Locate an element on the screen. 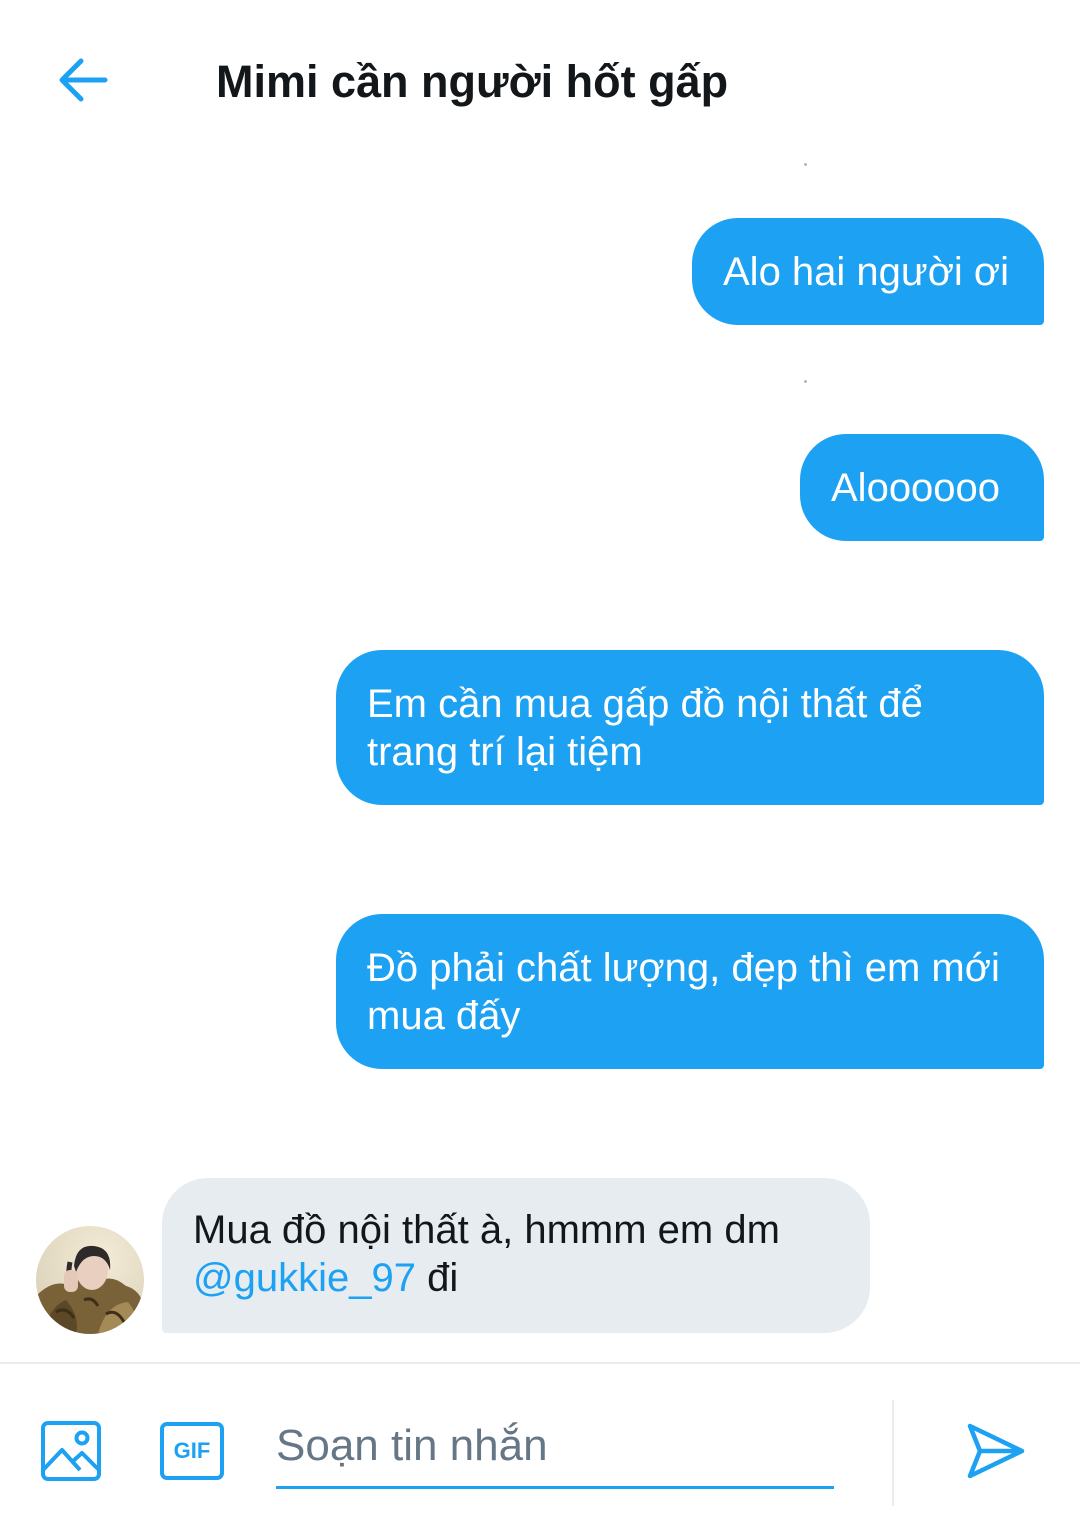 The width and height of the screenshot is (1080, 1526). conversation-header: Mimi cần người hốt gấp is located at coordinates (540, 80).